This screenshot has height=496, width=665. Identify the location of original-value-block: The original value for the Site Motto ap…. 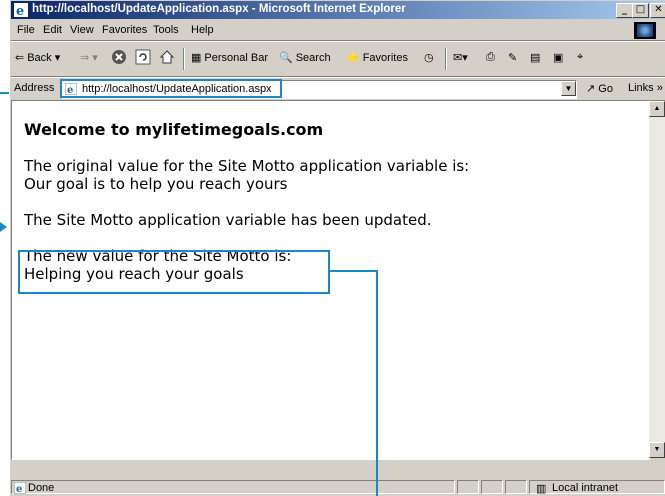
(246, 175).